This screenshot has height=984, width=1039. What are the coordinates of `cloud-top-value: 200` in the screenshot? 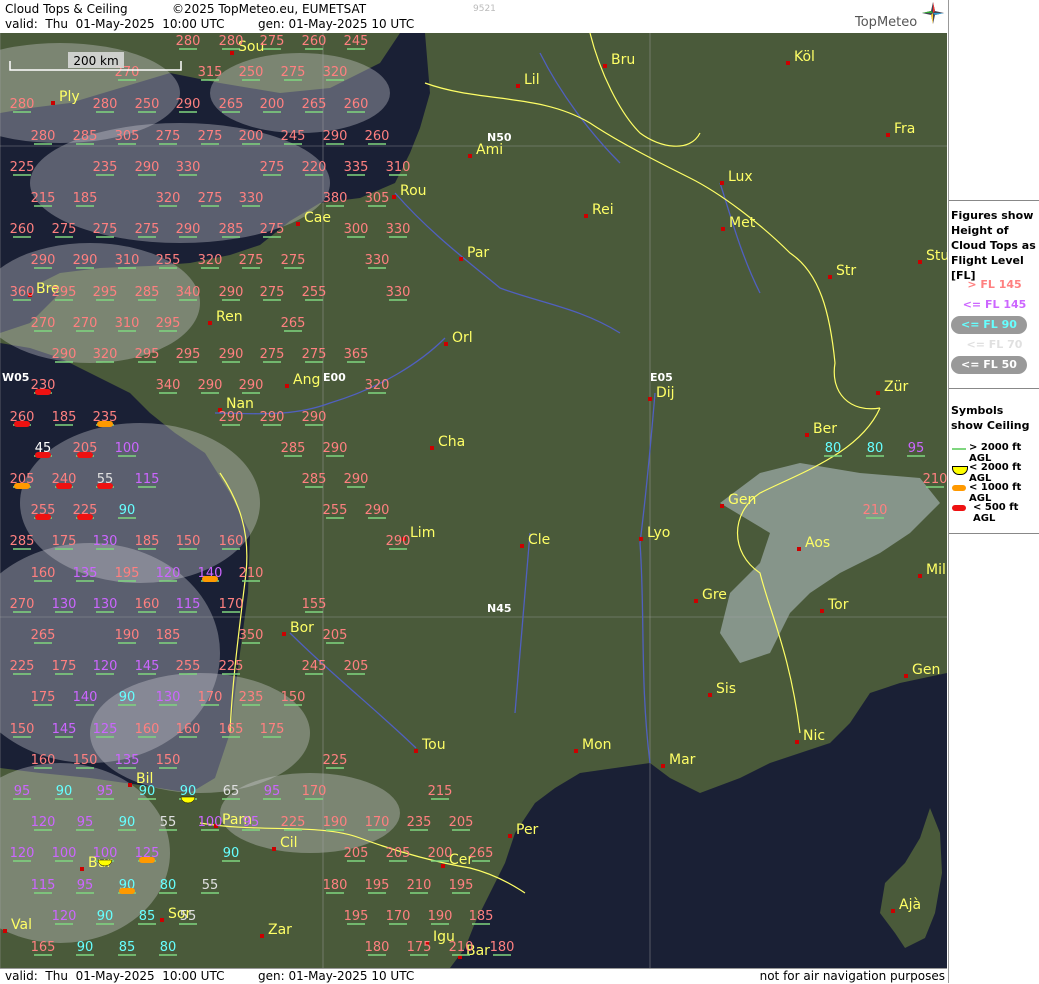 It's located at (251, 136).